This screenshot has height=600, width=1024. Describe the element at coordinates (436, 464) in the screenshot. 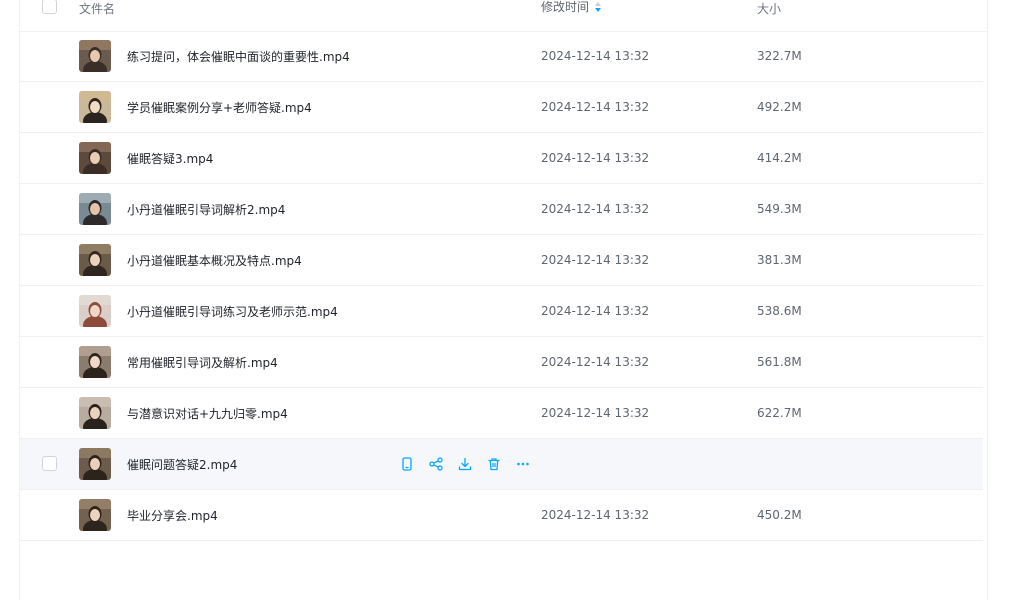

I see `share-icon` at that location.